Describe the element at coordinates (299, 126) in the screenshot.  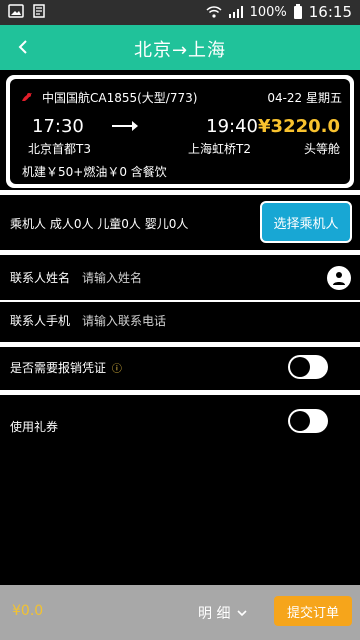
I see `ticket-price: ¥3220.0` at that location.